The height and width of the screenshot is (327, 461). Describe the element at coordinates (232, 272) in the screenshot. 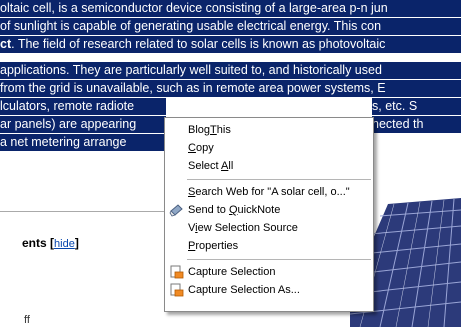

I see `menu-label: Capture Selection` at that location.